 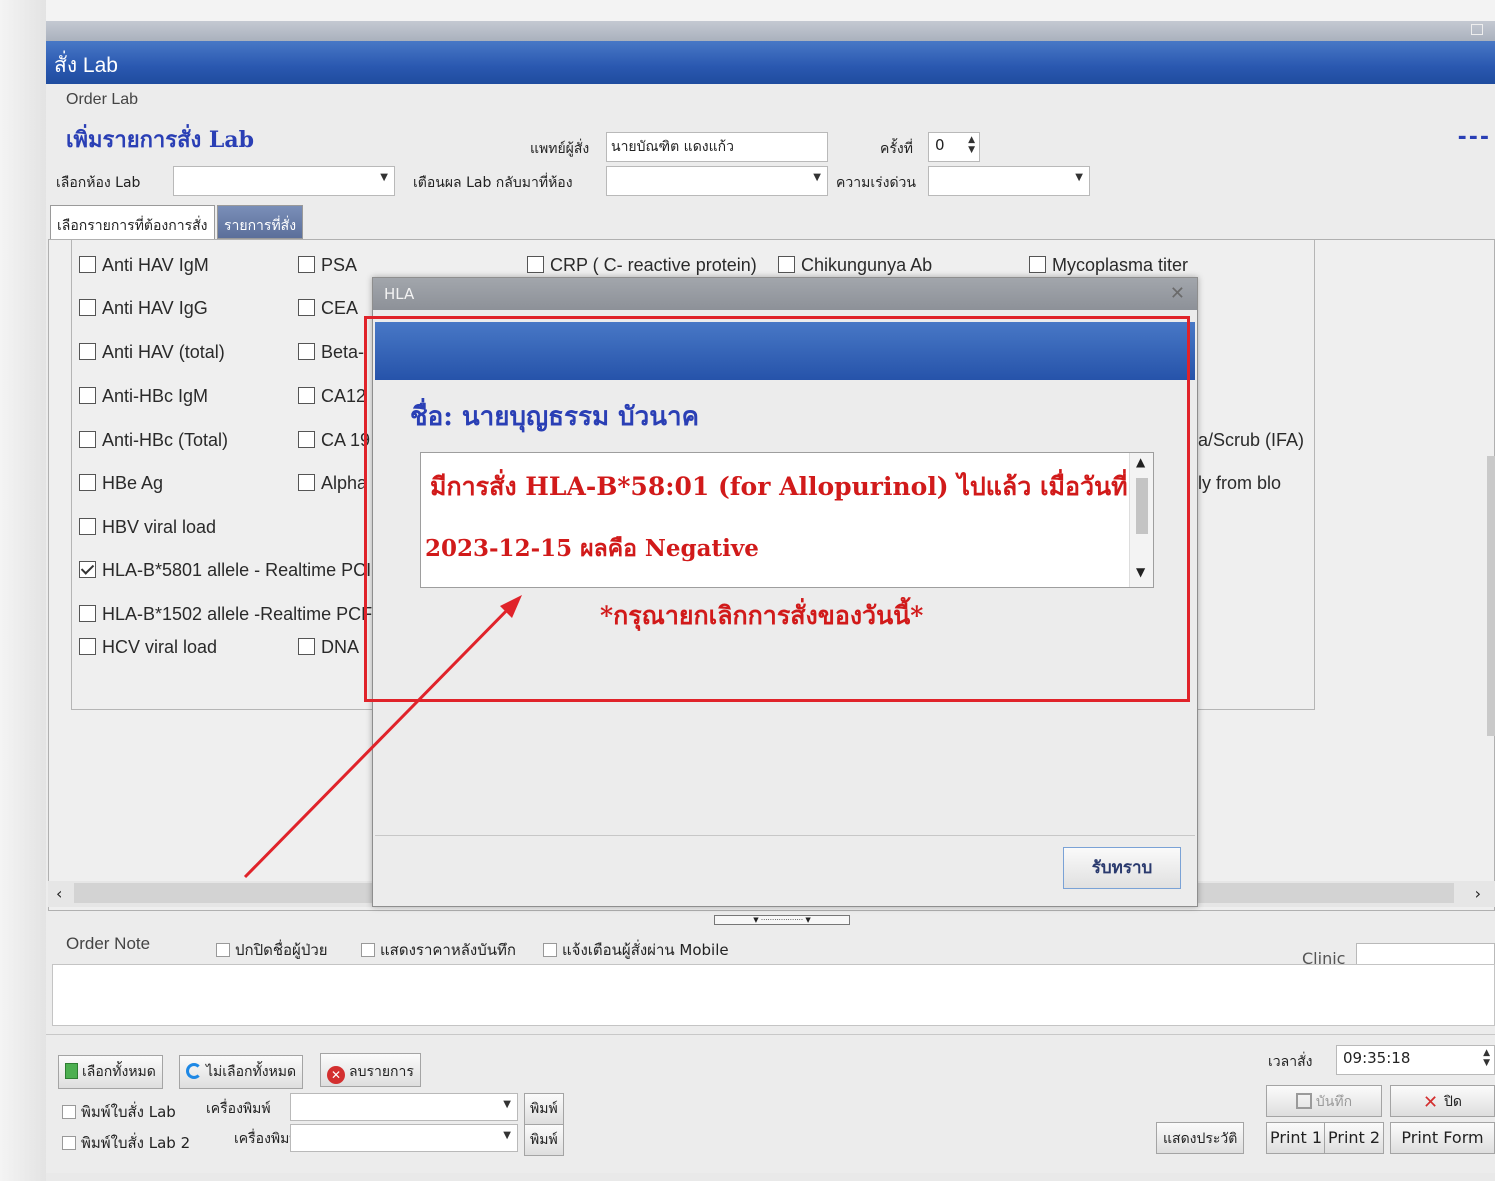 What do you see at coordinates (1122, 868) in the screenshot?
I see `acknowledge-button: รับทราบ` at bounding box center [1122, 868].